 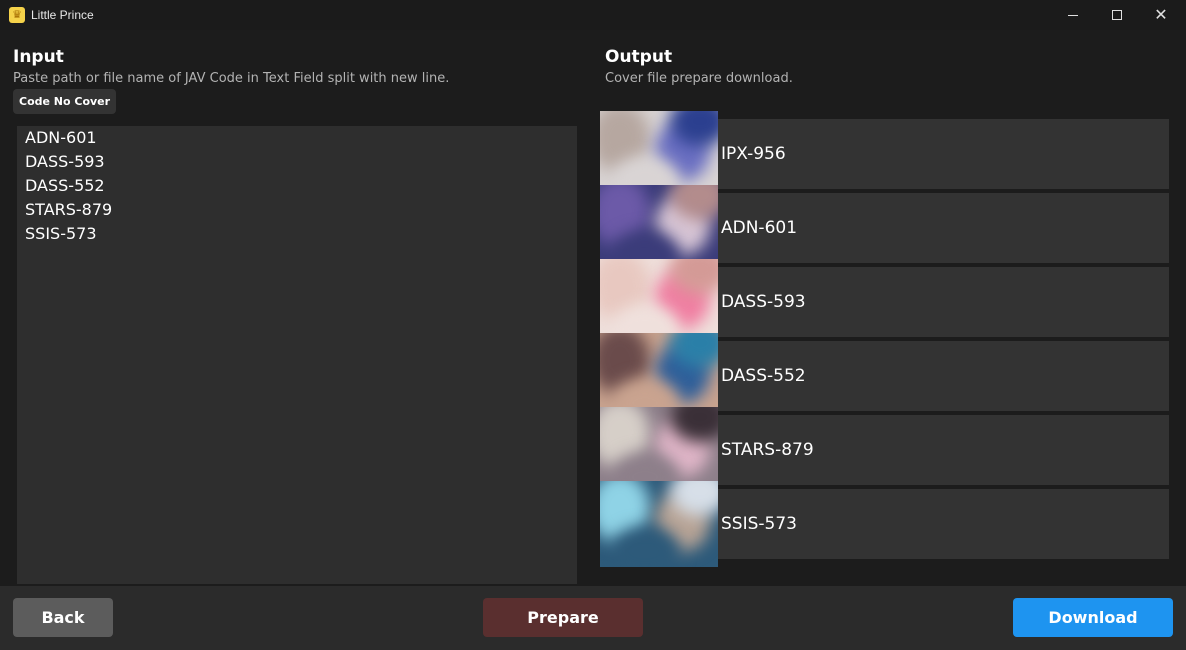 I want to click on title-bar: ♛ Little Prince ✕, so click(x=593, y=15).